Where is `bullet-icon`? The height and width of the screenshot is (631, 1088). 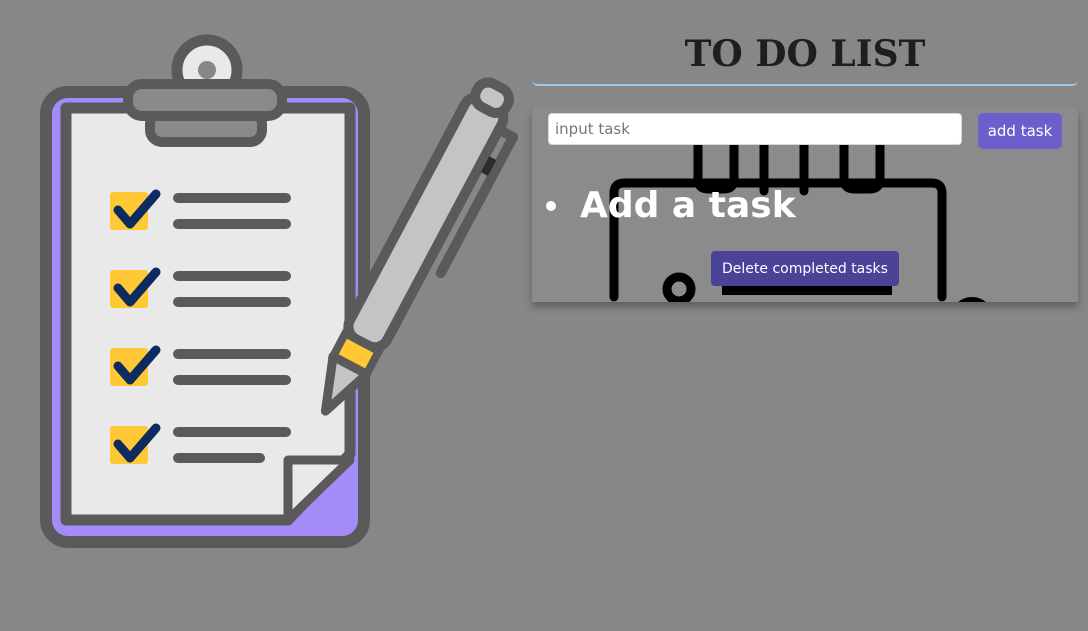
bullet-icon is located at coordinates (551, 206).